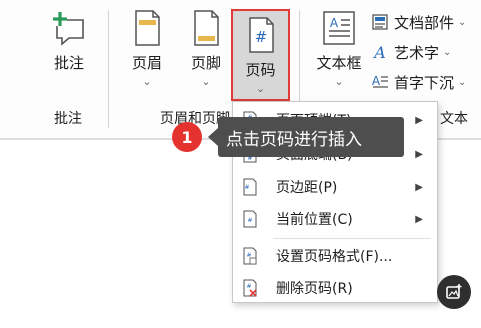 The height and width of the screenshot is (328, 481). What do you see at coordinates (147, 52) in the screenshot?
I see `header-button: 页眉 ⌄` at bounding box center [147, 52].